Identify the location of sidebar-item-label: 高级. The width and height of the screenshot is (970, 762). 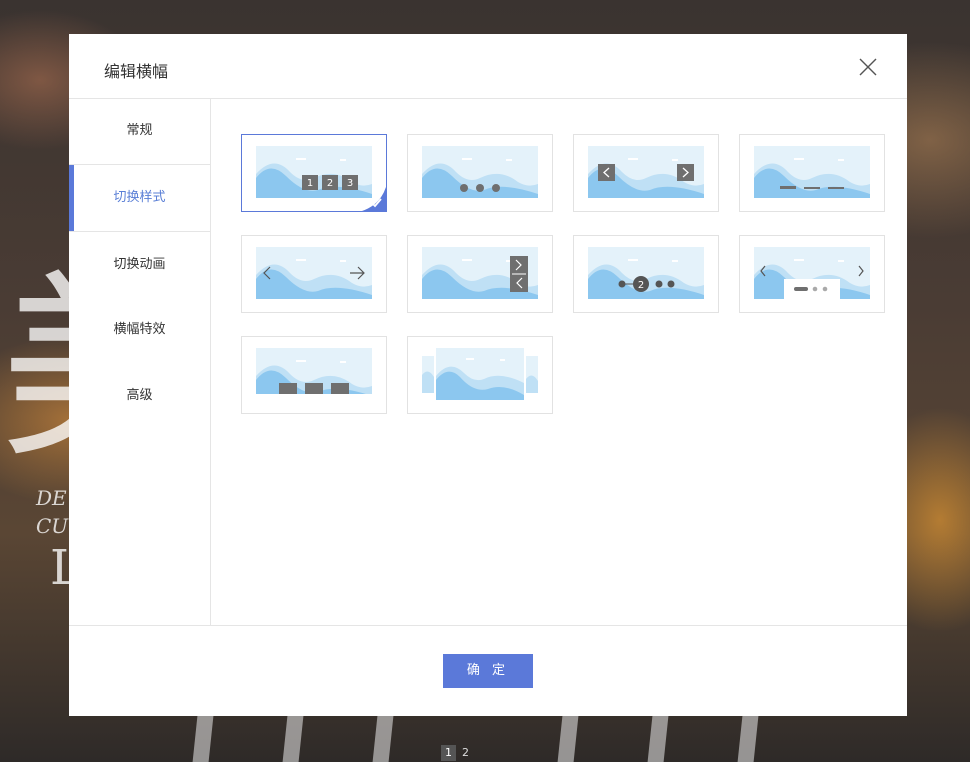
(139, 395).